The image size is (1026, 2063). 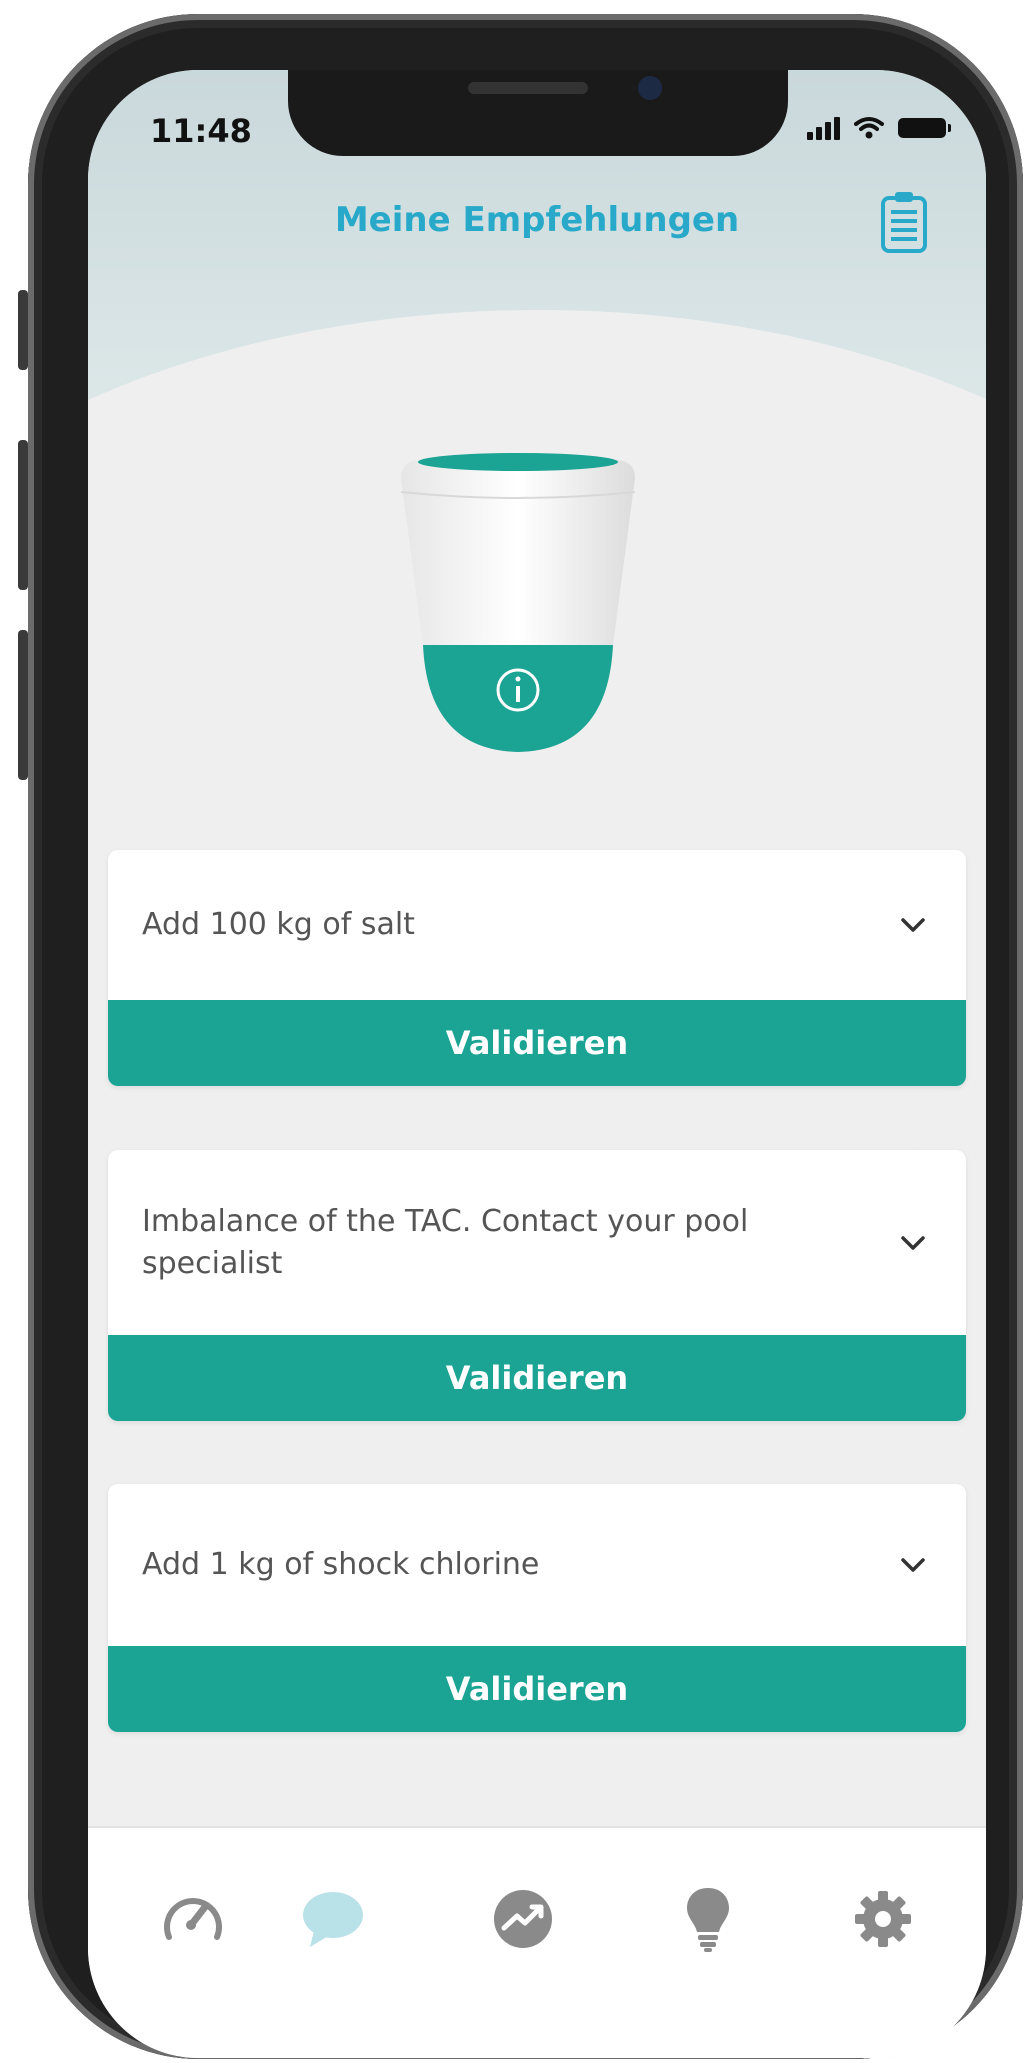 What do you see at coordinates (823, 128) in the screenshot?
I see `signal-icon` at bounding box center [823, 128].